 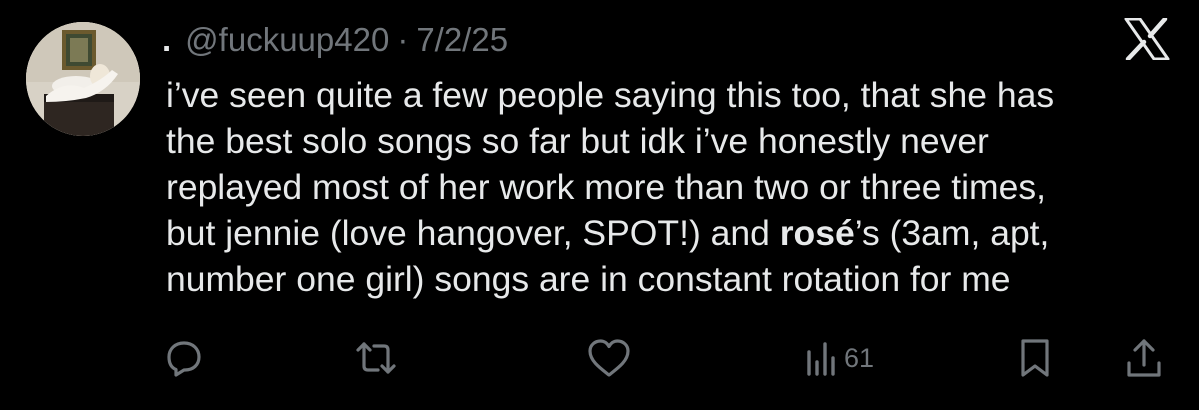 What do you see at coordinates (839, 358) in the screenshot?
I see `views-button: 61` at bounding box center [839, 358].